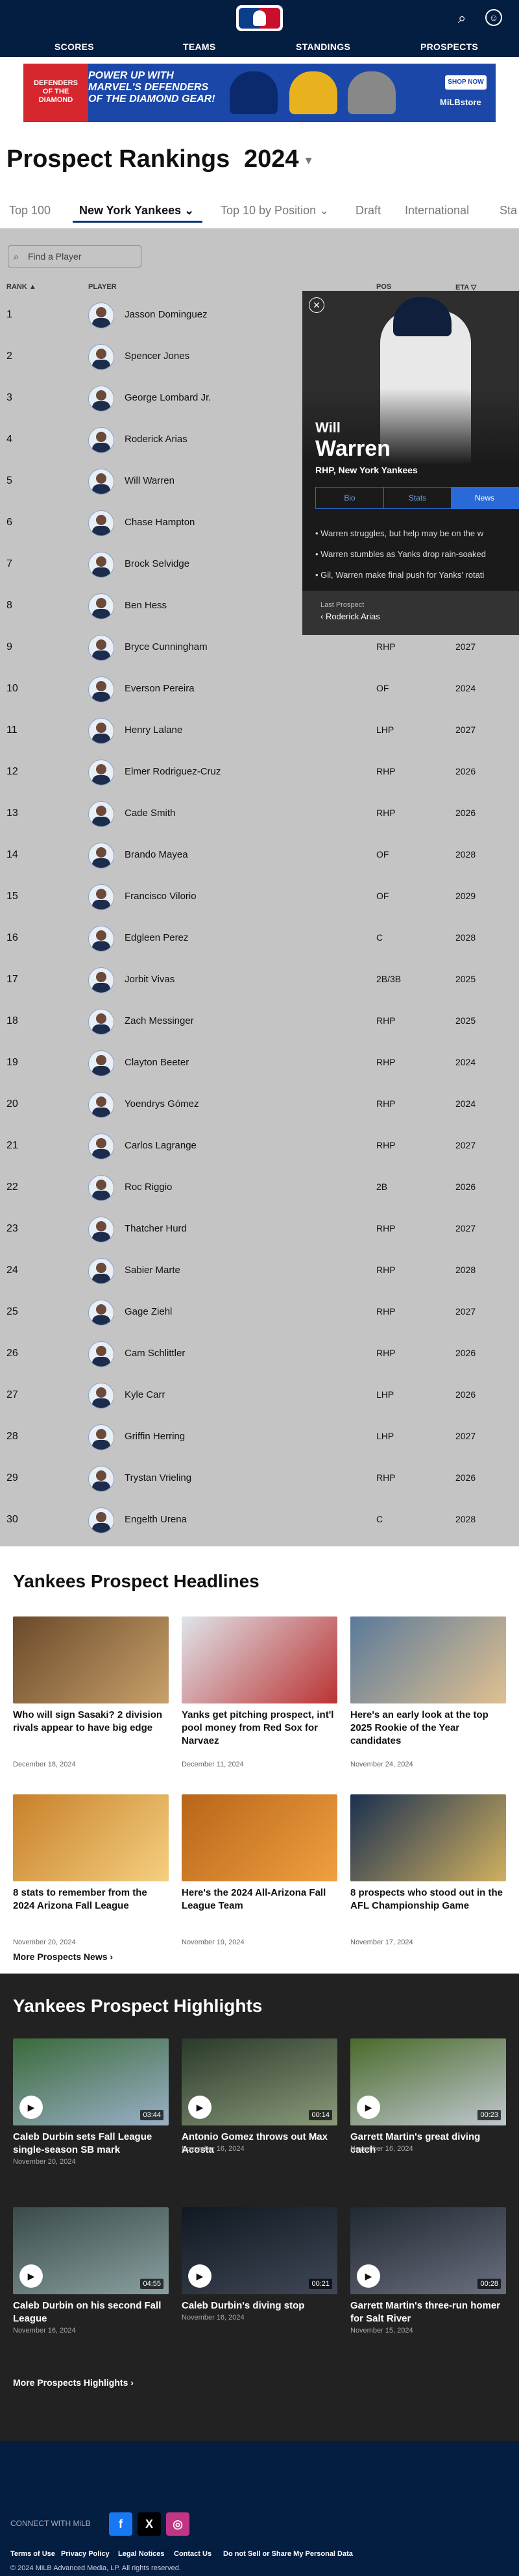  I want to click on nav-prospects: PROSPECTS, so click(449, 47).